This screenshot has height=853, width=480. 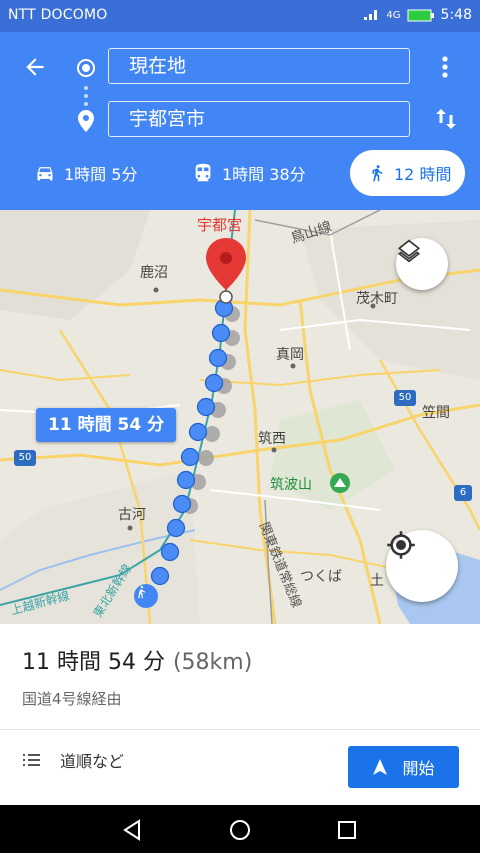 I want to click on destination-pin-icon, so click(x=86, y=121).